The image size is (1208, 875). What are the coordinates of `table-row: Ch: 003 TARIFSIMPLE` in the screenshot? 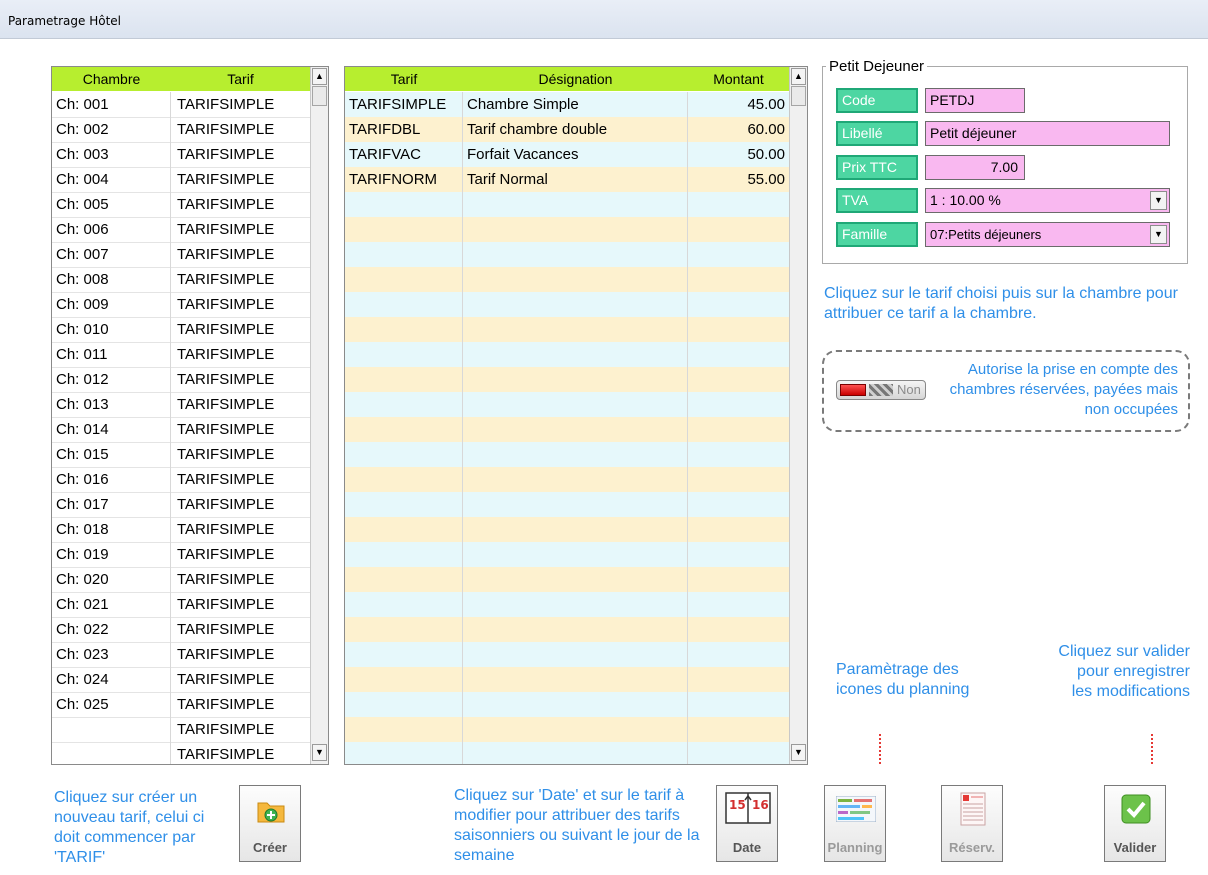 It's located at (181, 155).